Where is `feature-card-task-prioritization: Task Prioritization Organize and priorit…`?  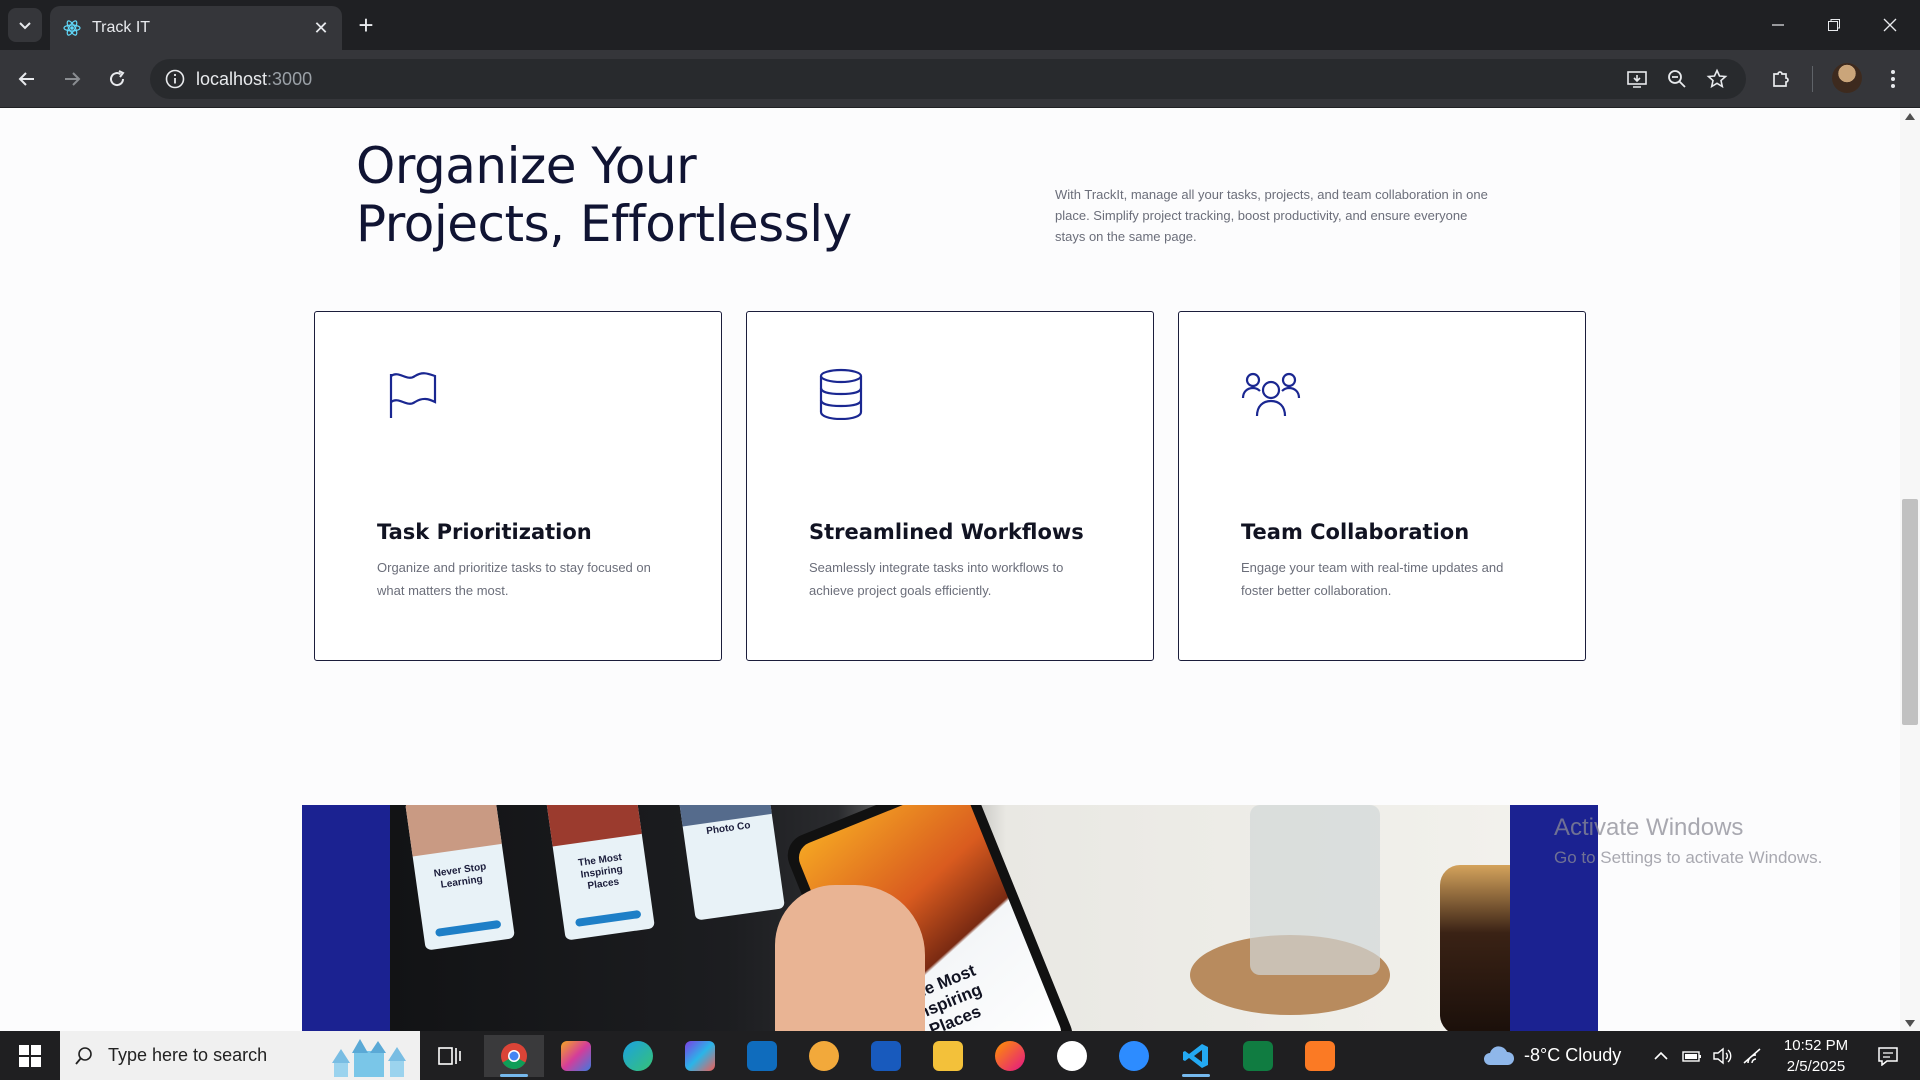 feature-card-task-prioritization: Task Prioritization Organize and priorit… is located at coordinates (518, 486).